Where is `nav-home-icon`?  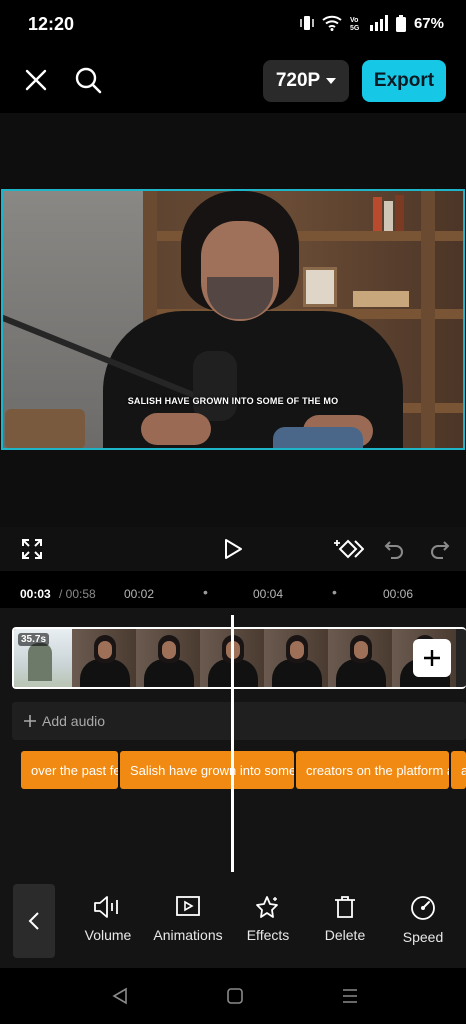 nav-home-icon is located at coordinates (235, 996).